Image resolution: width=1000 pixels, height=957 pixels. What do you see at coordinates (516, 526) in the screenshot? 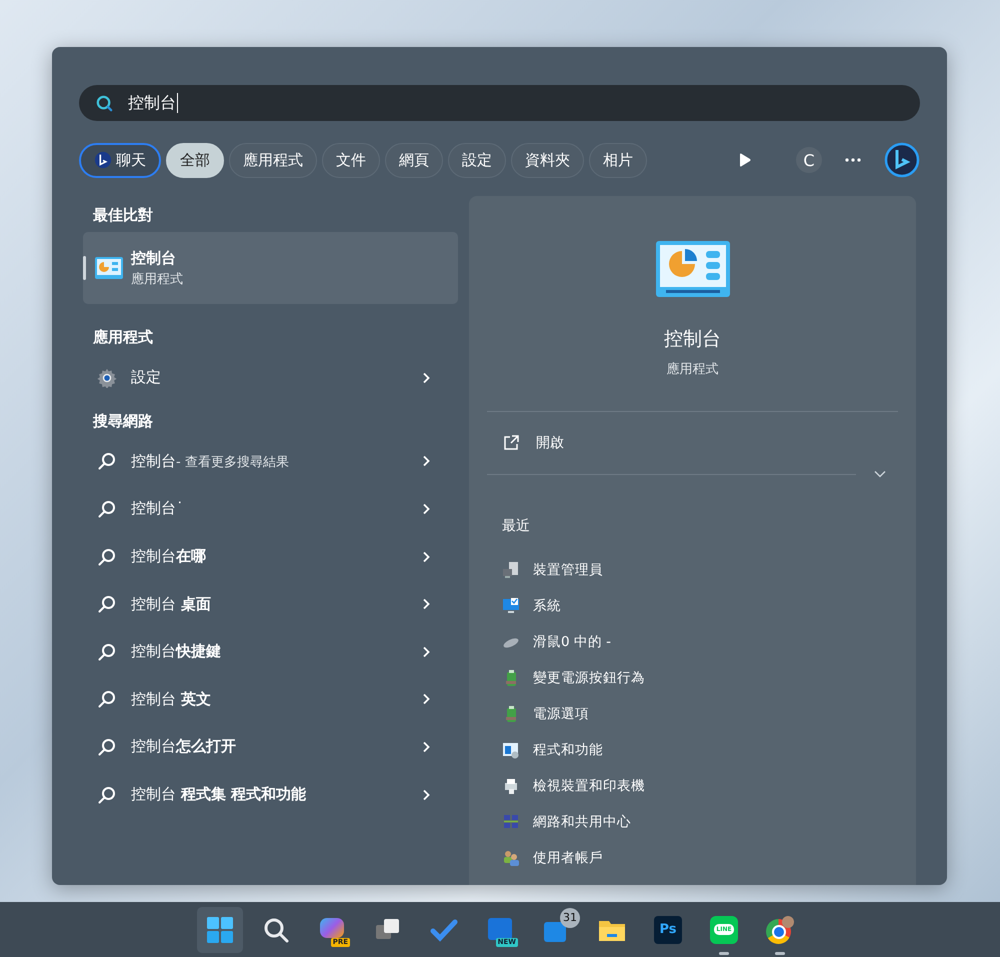
I see `recent-heading: 最近` at bounding box center [516, 526].